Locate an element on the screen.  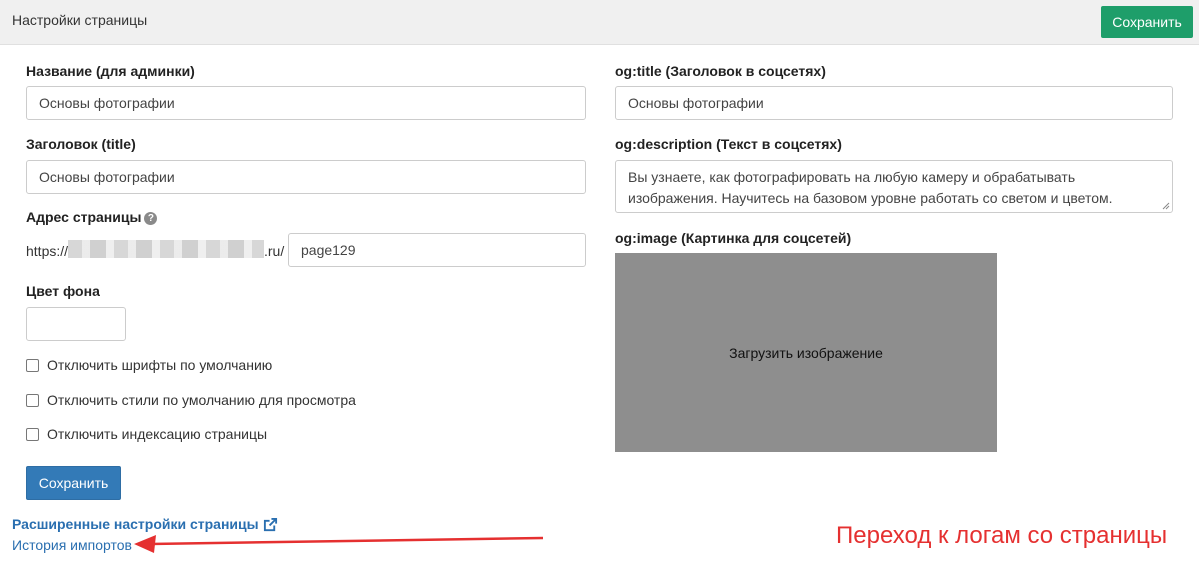
title-label: Заголовок (title) is located at coordinates (81, 144).